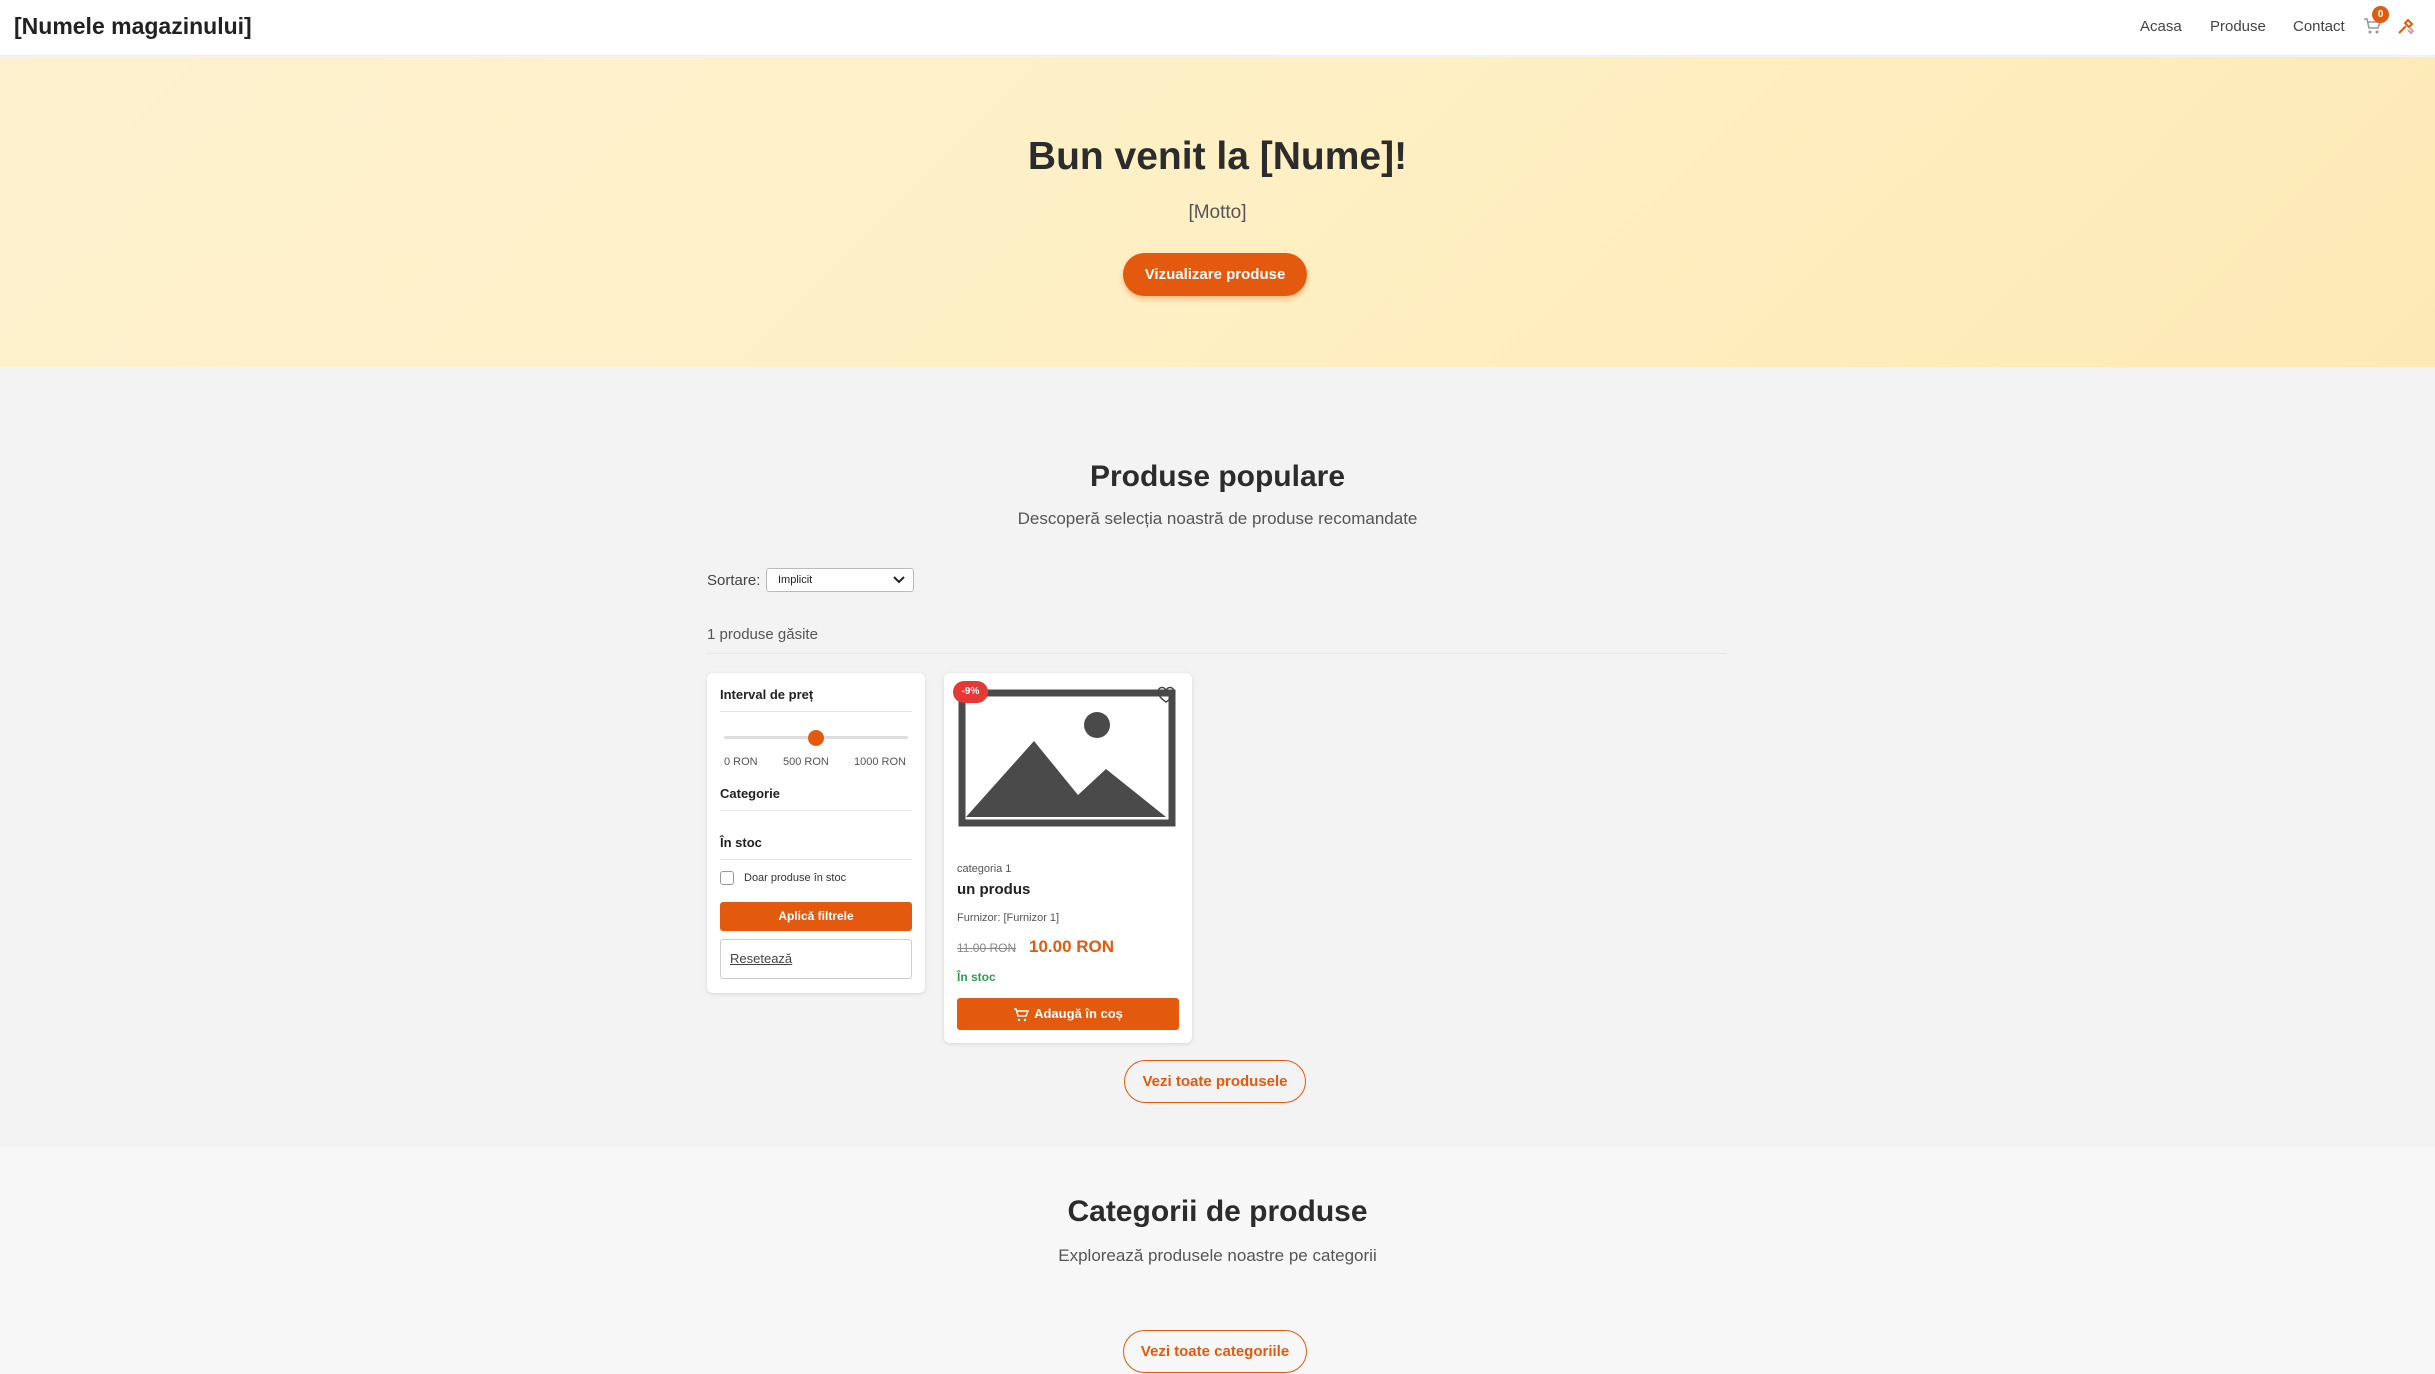  I want to click on chevron-down-icon, so click(899, 580).